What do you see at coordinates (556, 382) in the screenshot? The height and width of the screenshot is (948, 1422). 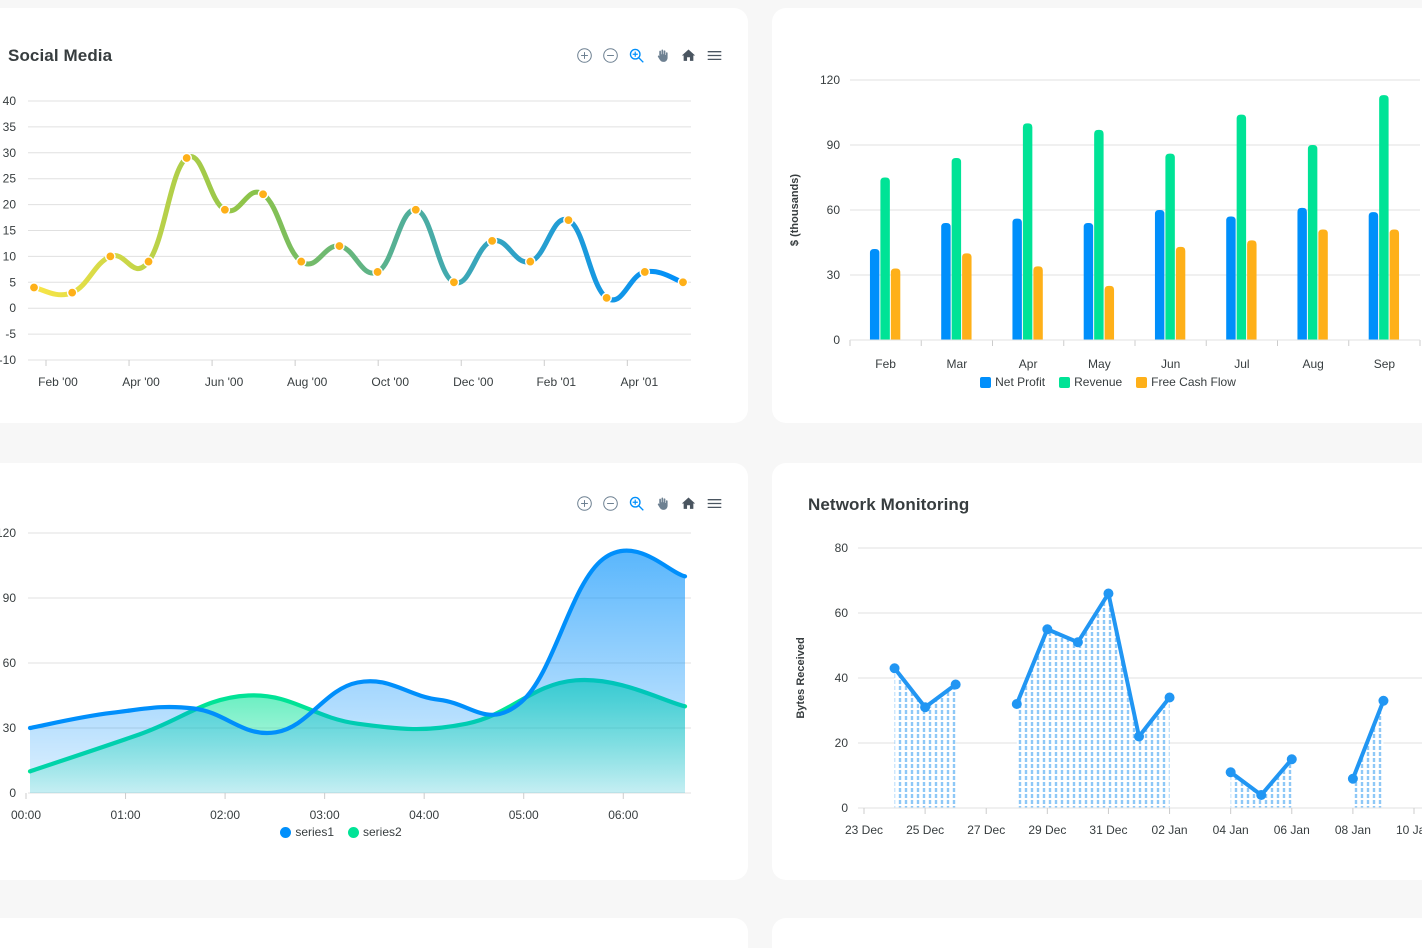 I see `svg-text: Feb '01` at bounding box center [556, 382].